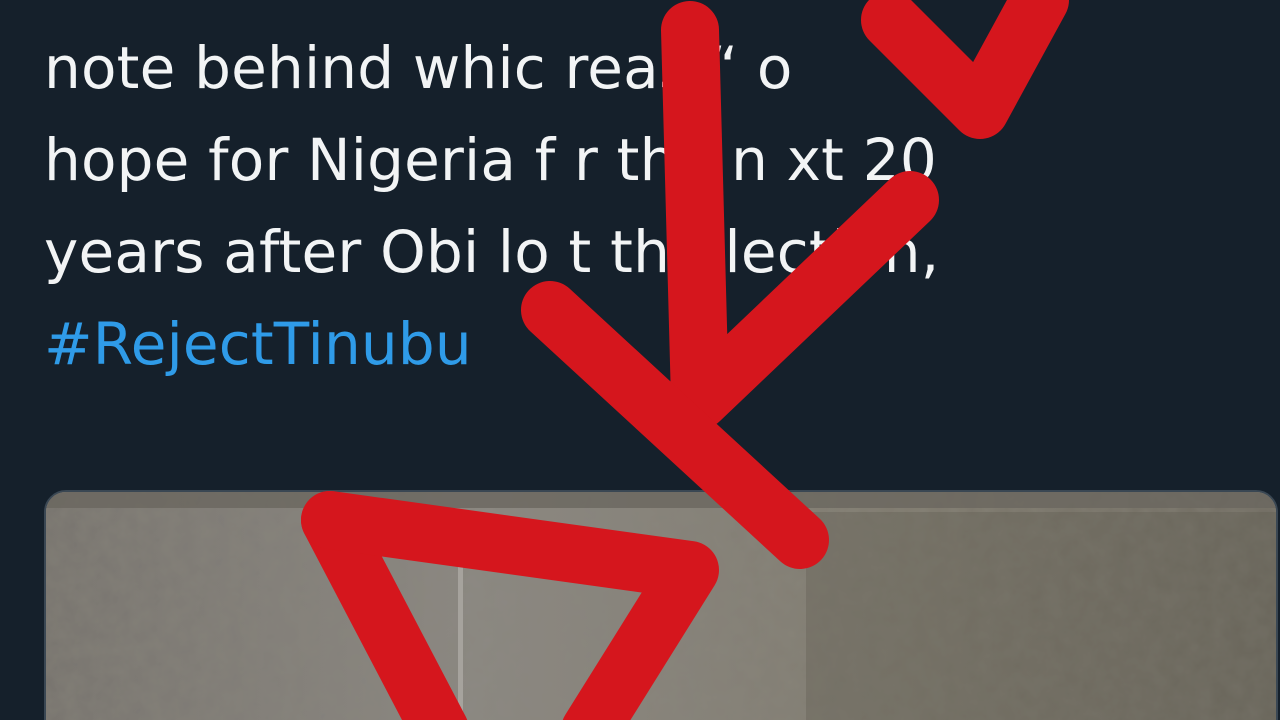  Describe the element at coordinates (490, 160) in the screenshot. I see `tweet-text-line: hope for Nigeria f r the n xt 20` at that location.